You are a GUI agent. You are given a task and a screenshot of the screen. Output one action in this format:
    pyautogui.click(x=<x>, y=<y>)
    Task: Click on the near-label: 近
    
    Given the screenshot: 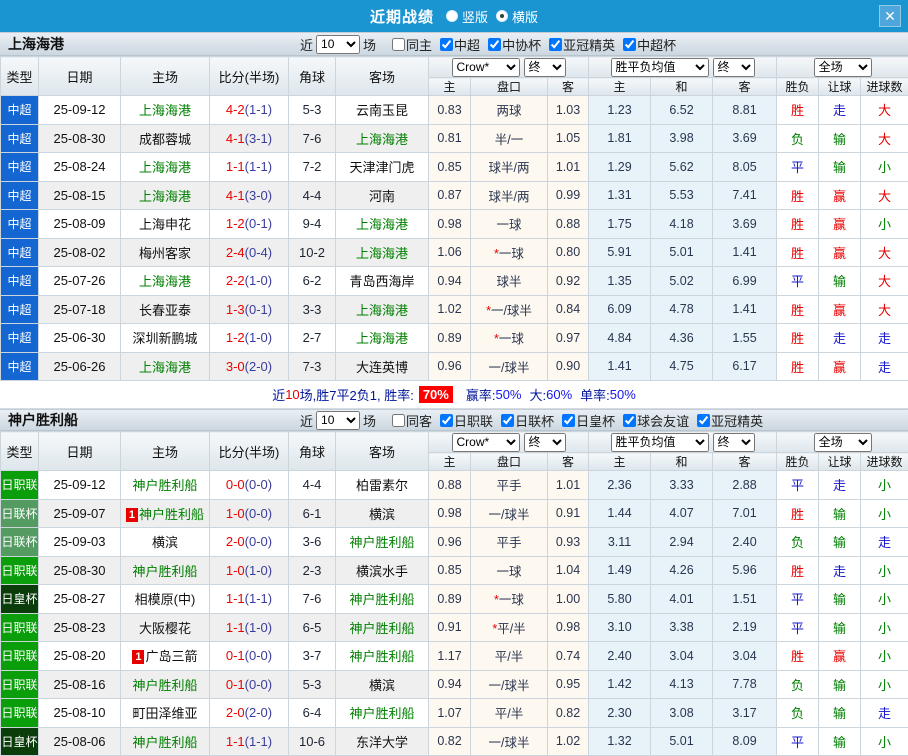 What is the action you would take?
    pyautogui.click(x=306, y=44)
    